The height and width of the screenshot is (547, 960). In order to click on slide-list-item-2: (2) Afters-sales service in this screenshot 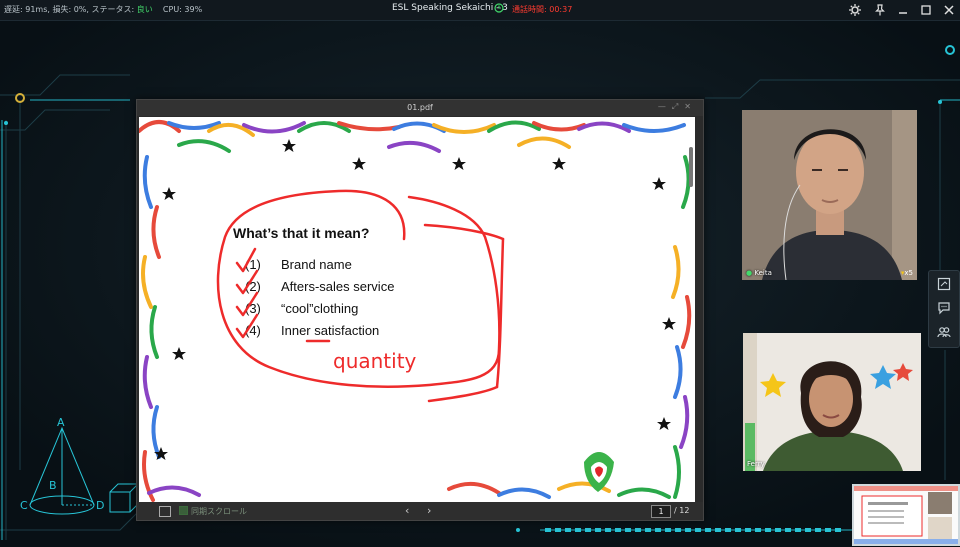, I will do `click(319, 286)`.